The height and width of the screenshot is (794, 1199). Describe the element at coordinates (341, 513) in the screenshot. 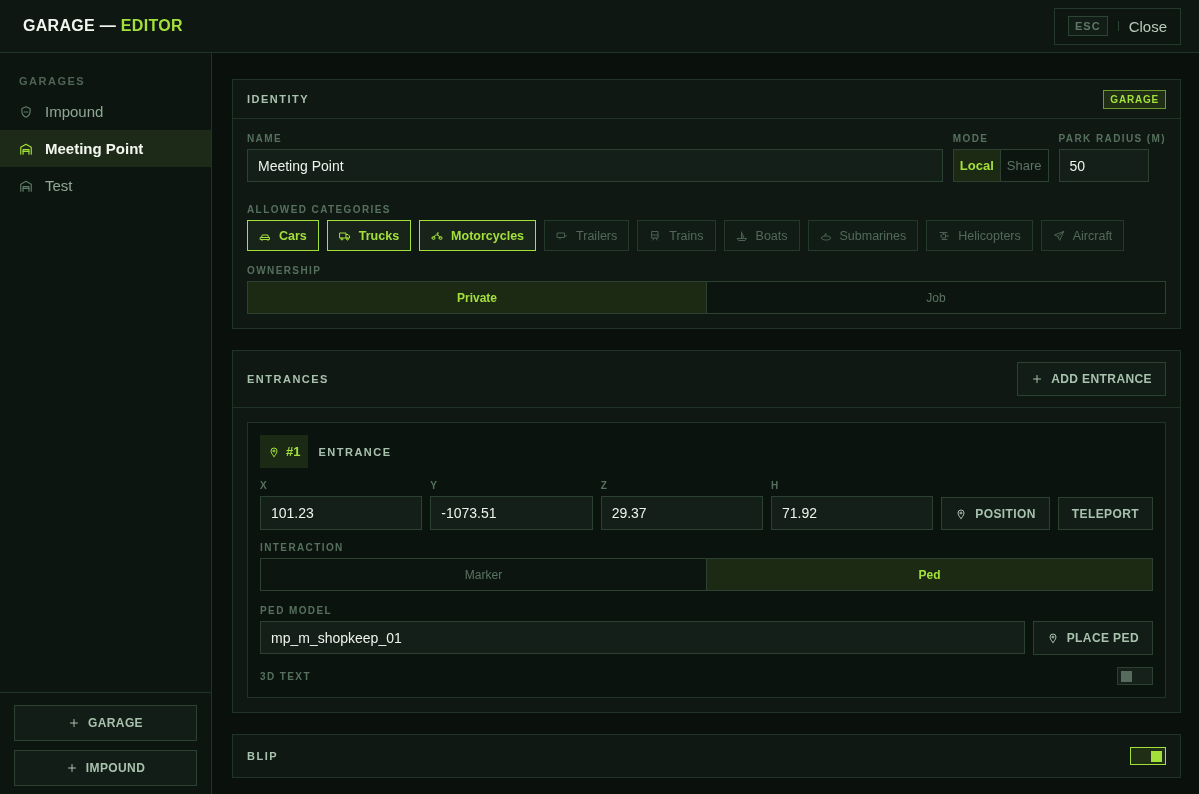

I see `coordinate-field: 101.23` at that location.